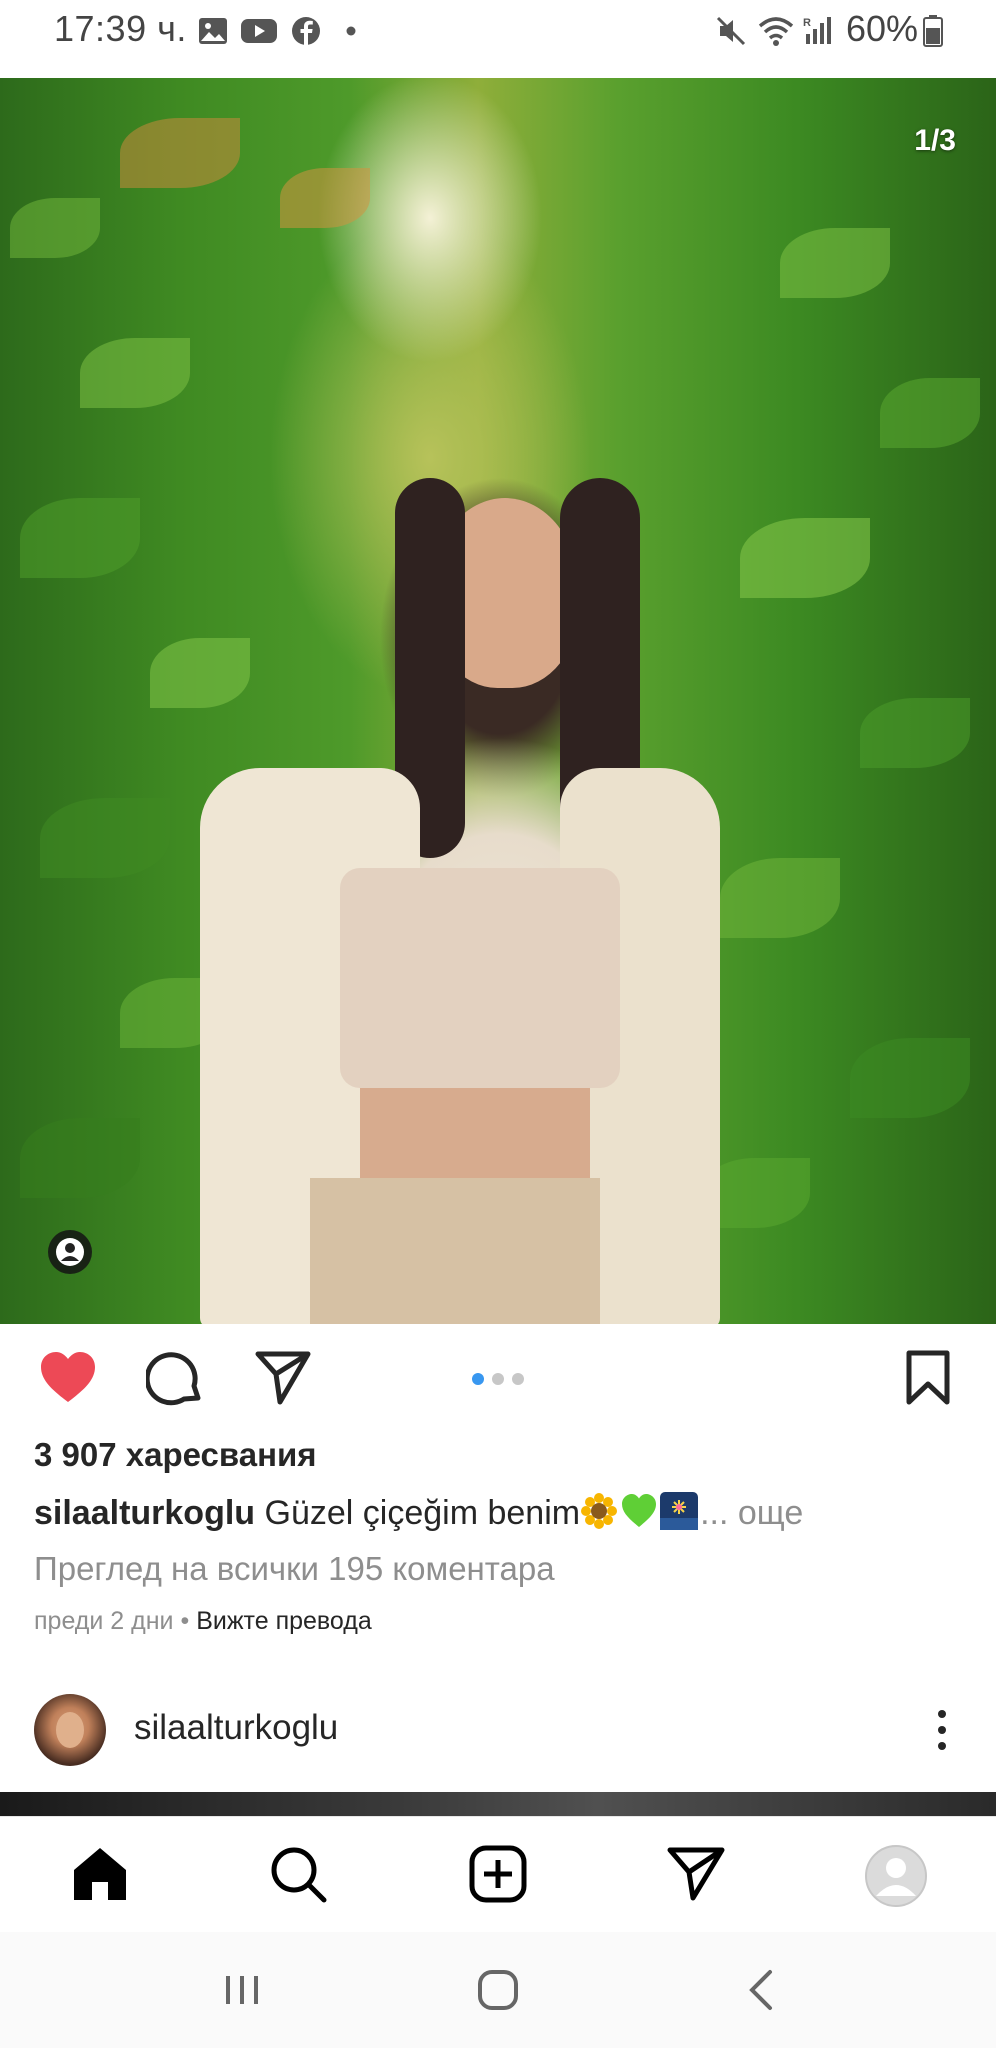 The width and height of the screenshot is (996, 2048). Describe the element at coordinates (731, 31) in the screenshot. I see `mute-icon` at that location.